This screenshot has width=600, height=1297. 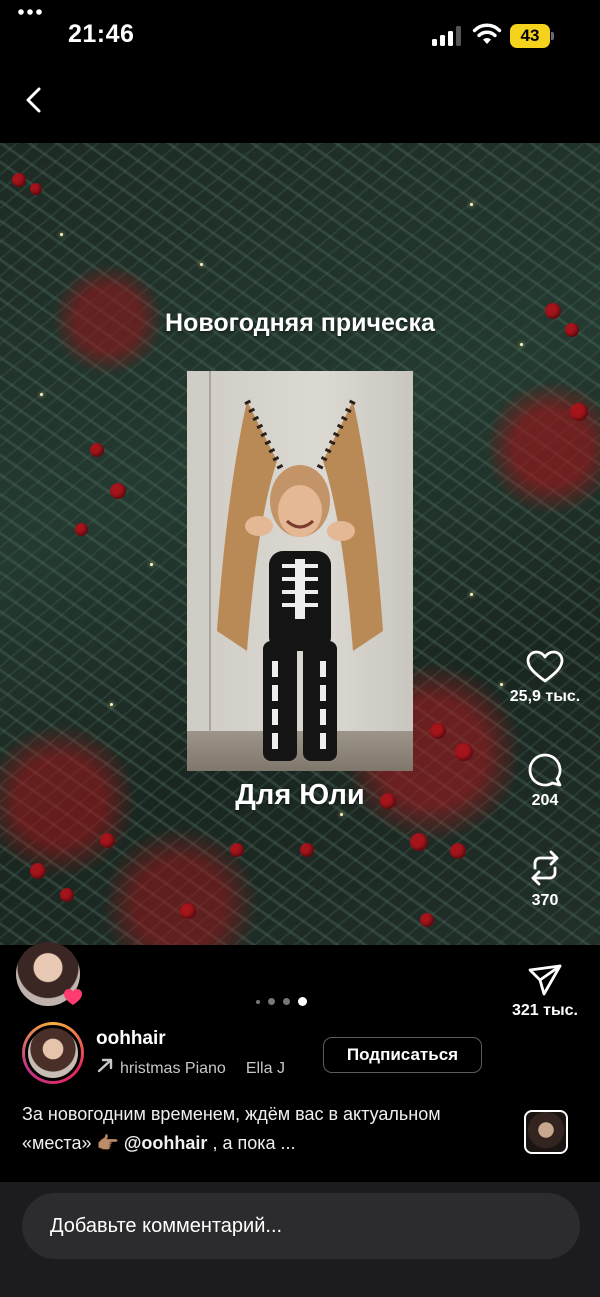 I want to click on carousel-pager, so click(x=291, y=1002).